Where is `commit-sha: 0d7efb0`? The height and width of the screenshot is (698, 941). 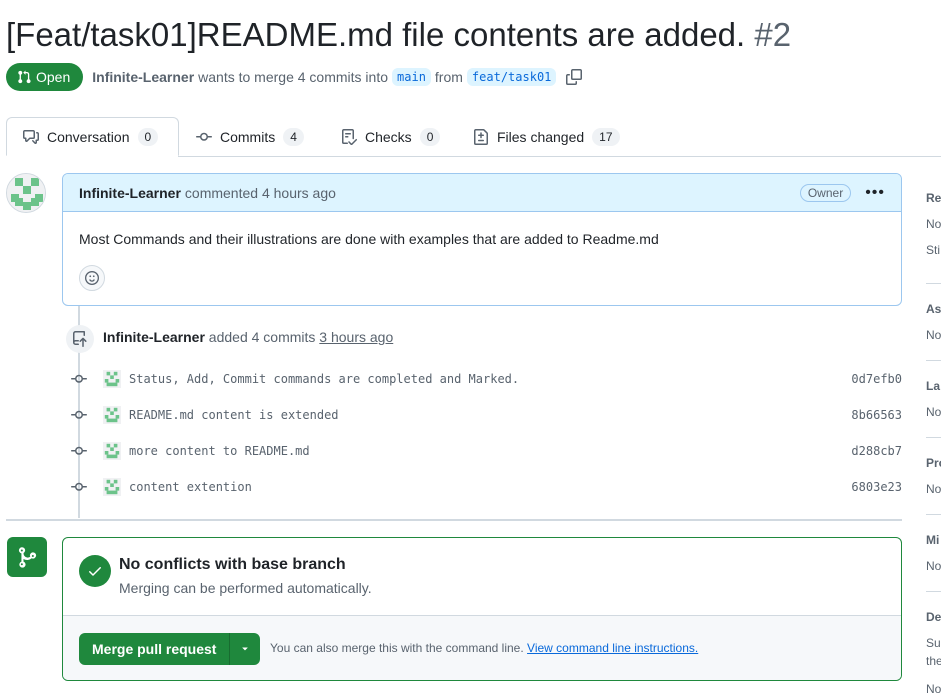
commit-sha: 0d7efb0 is located at coordinates (876, 379).